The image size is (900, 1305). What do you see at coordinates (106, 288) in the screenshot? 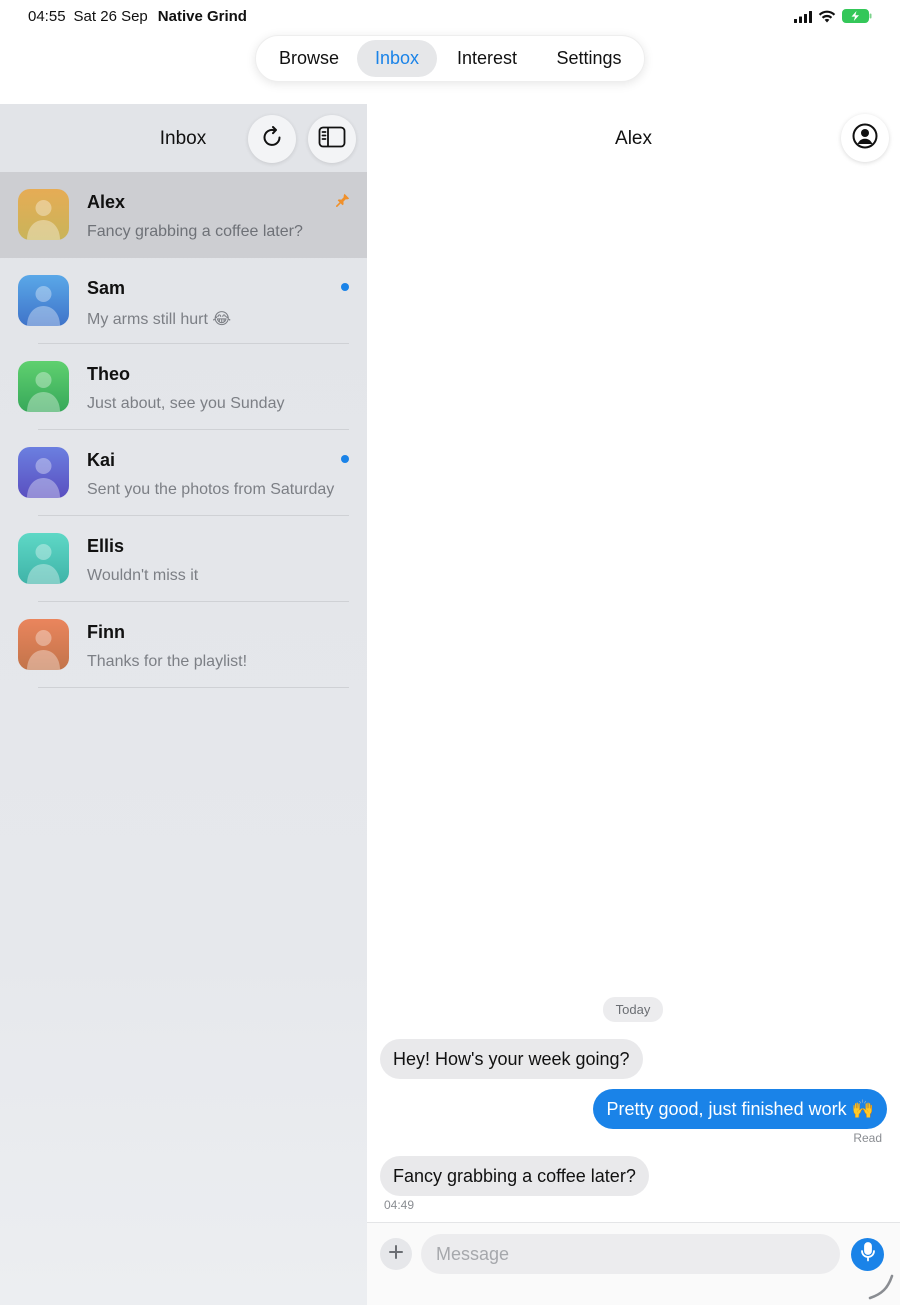
I see `conversation-name: Sam` at bounding box center [106, 288].